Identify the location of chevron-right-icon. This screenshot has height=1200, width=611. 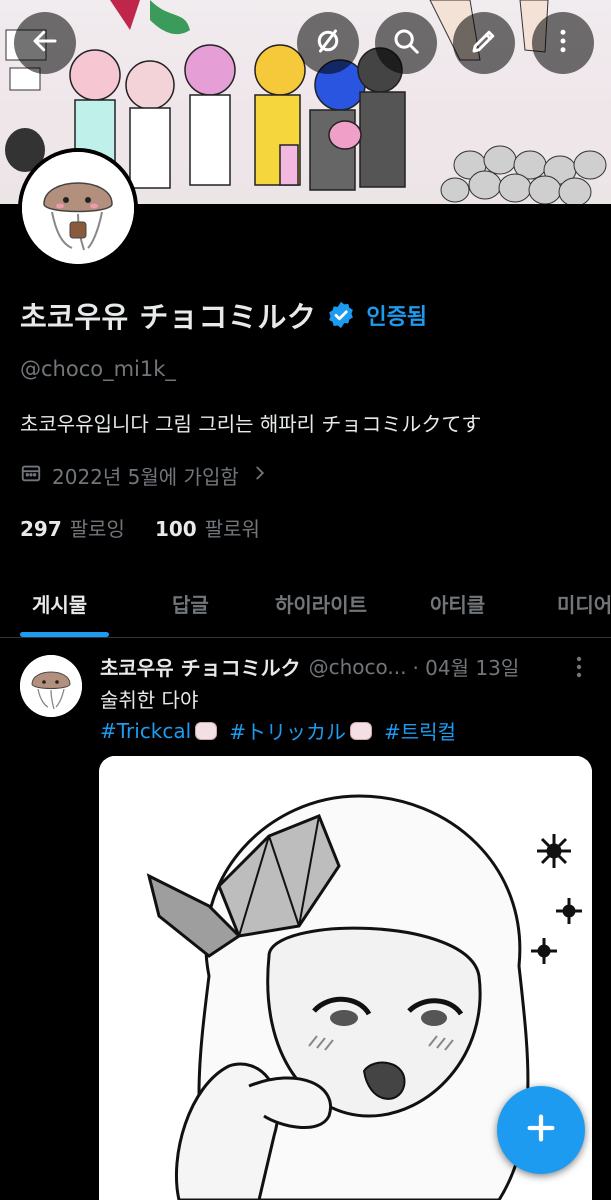
(260, 475).